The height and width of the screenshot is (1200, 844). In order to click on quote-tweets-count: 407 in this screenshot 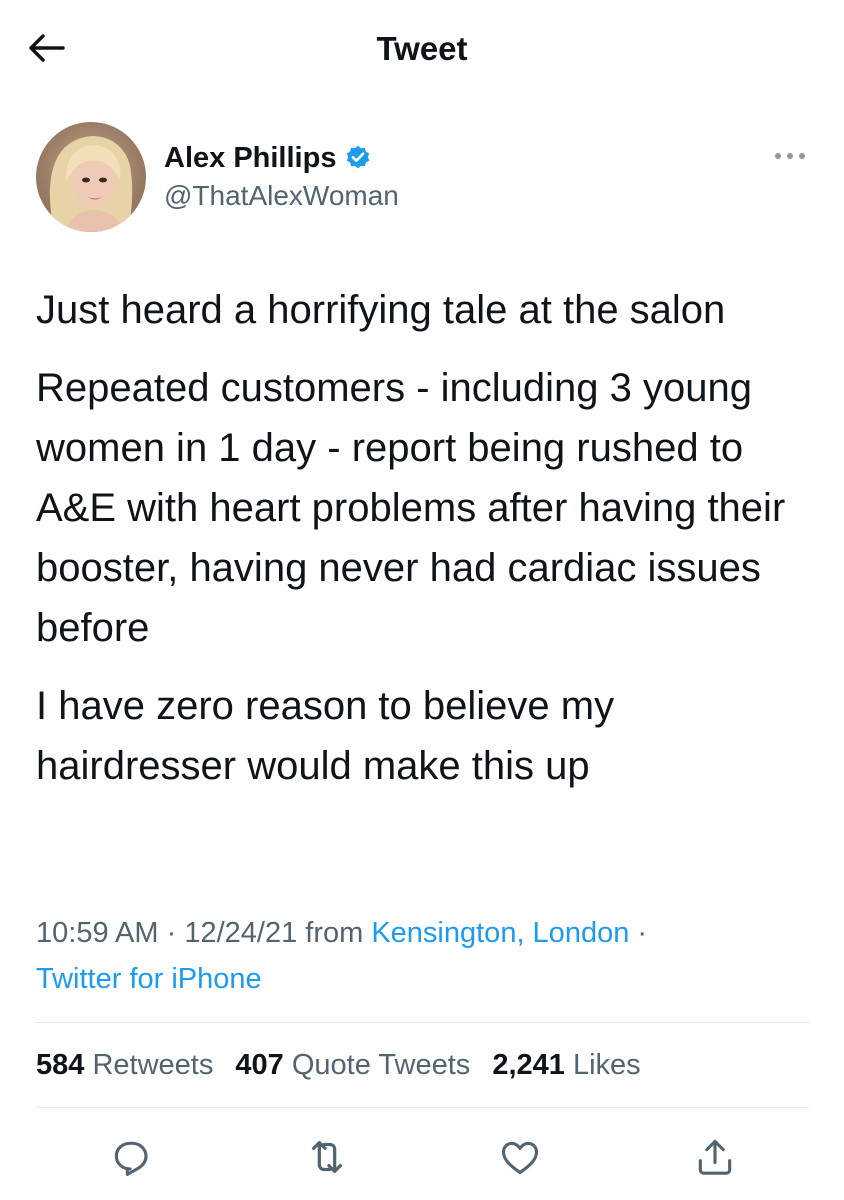, I will do `click(259, 1065)`.